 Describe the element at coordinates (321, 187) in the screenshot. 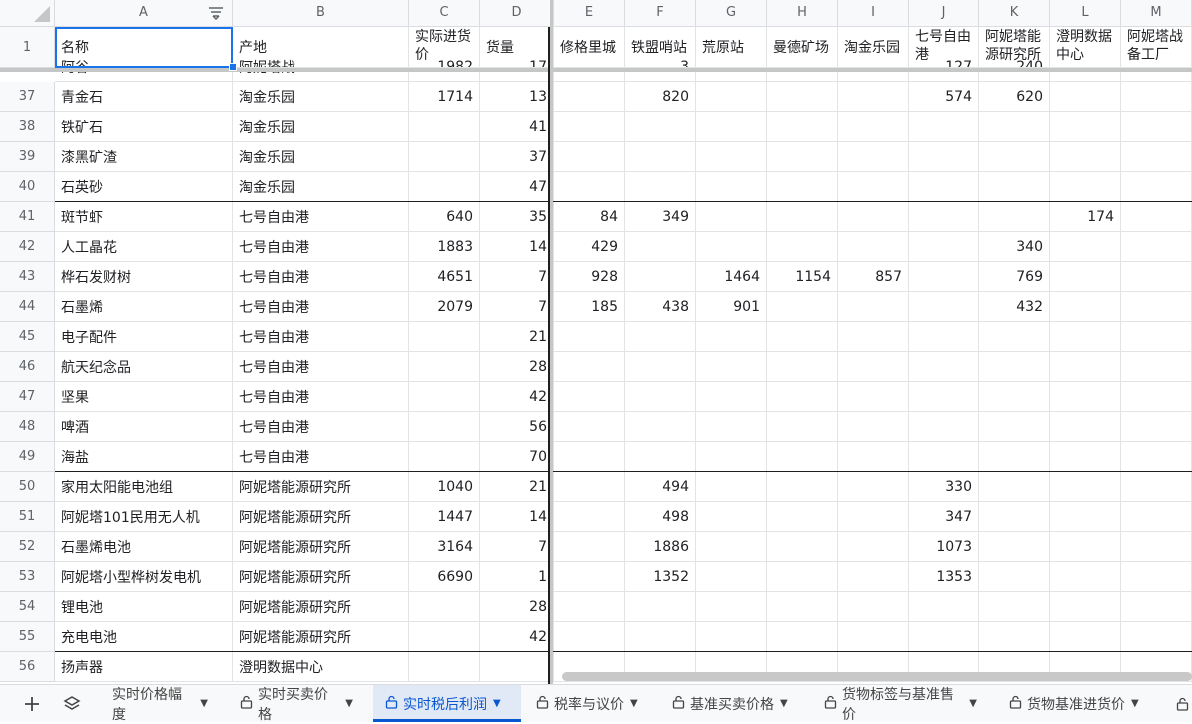

I see `table-cell: 淘金乐园` at that location.